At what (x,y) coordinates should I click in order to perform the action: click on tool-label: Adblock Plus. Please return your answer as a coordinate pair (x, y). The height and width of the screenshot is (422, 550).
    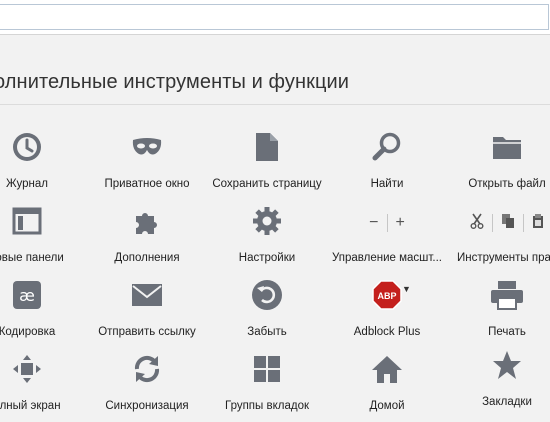
    Looking at the image, I should click on (387, 332).